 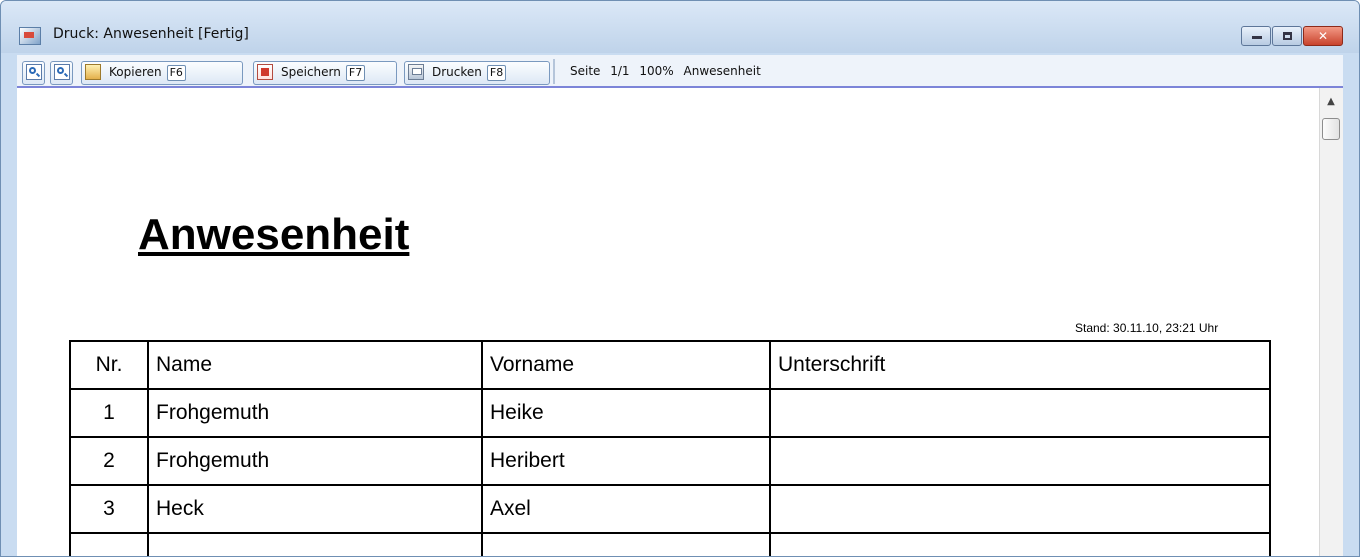 I want to click on table-header-row: Nr. Name Vorname Unterschrift, so click(x=670, y=365).